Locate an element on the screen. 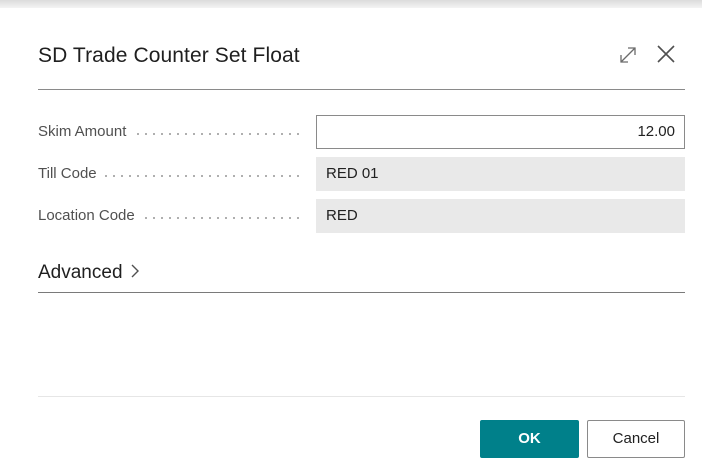 The height and width of the screenshot is (476, 702). skim-amount-input: 12.00 is located at coordinates (500, 132).